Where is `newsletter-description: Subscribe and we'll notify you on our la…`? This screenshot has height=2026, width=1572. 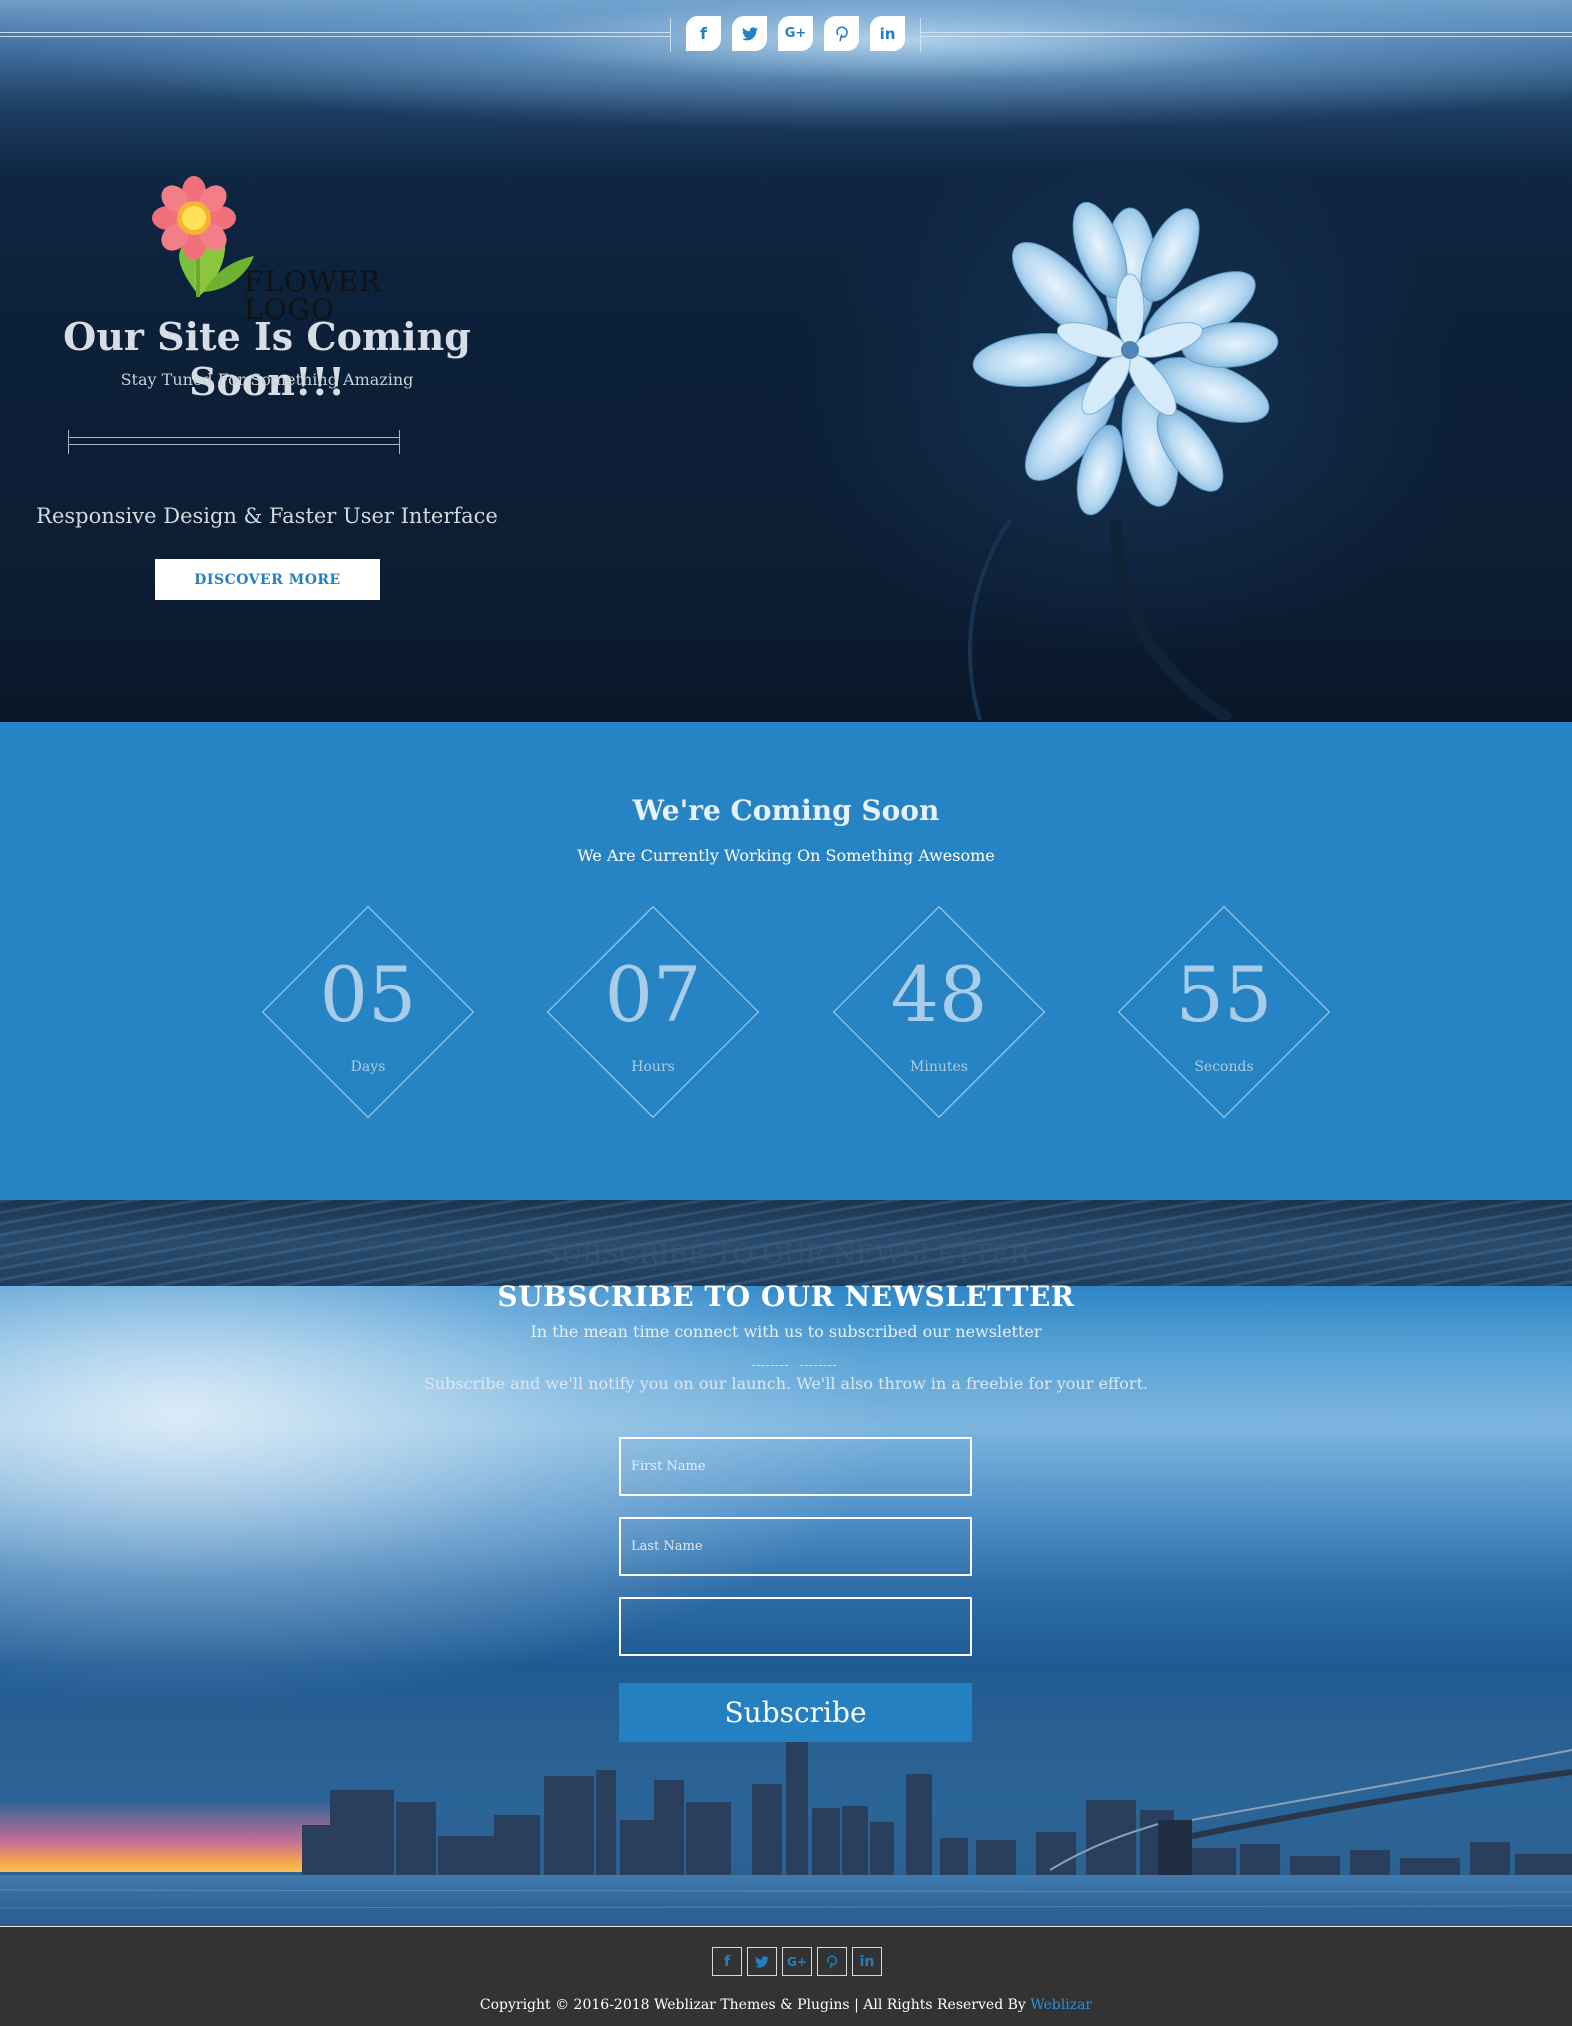 newsletter-description: Subscribe and we'll notify you on our la… is located at coordinates (786, 1383).